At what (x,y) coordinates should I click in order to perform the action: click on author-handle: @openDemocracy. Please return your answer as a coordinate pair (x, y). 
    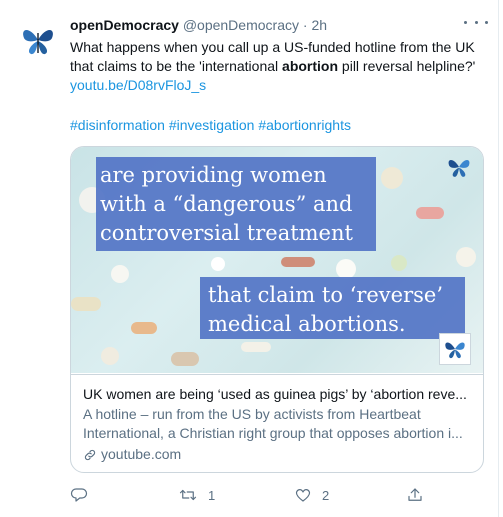
    Looking at the image, I should click on (241, 25).